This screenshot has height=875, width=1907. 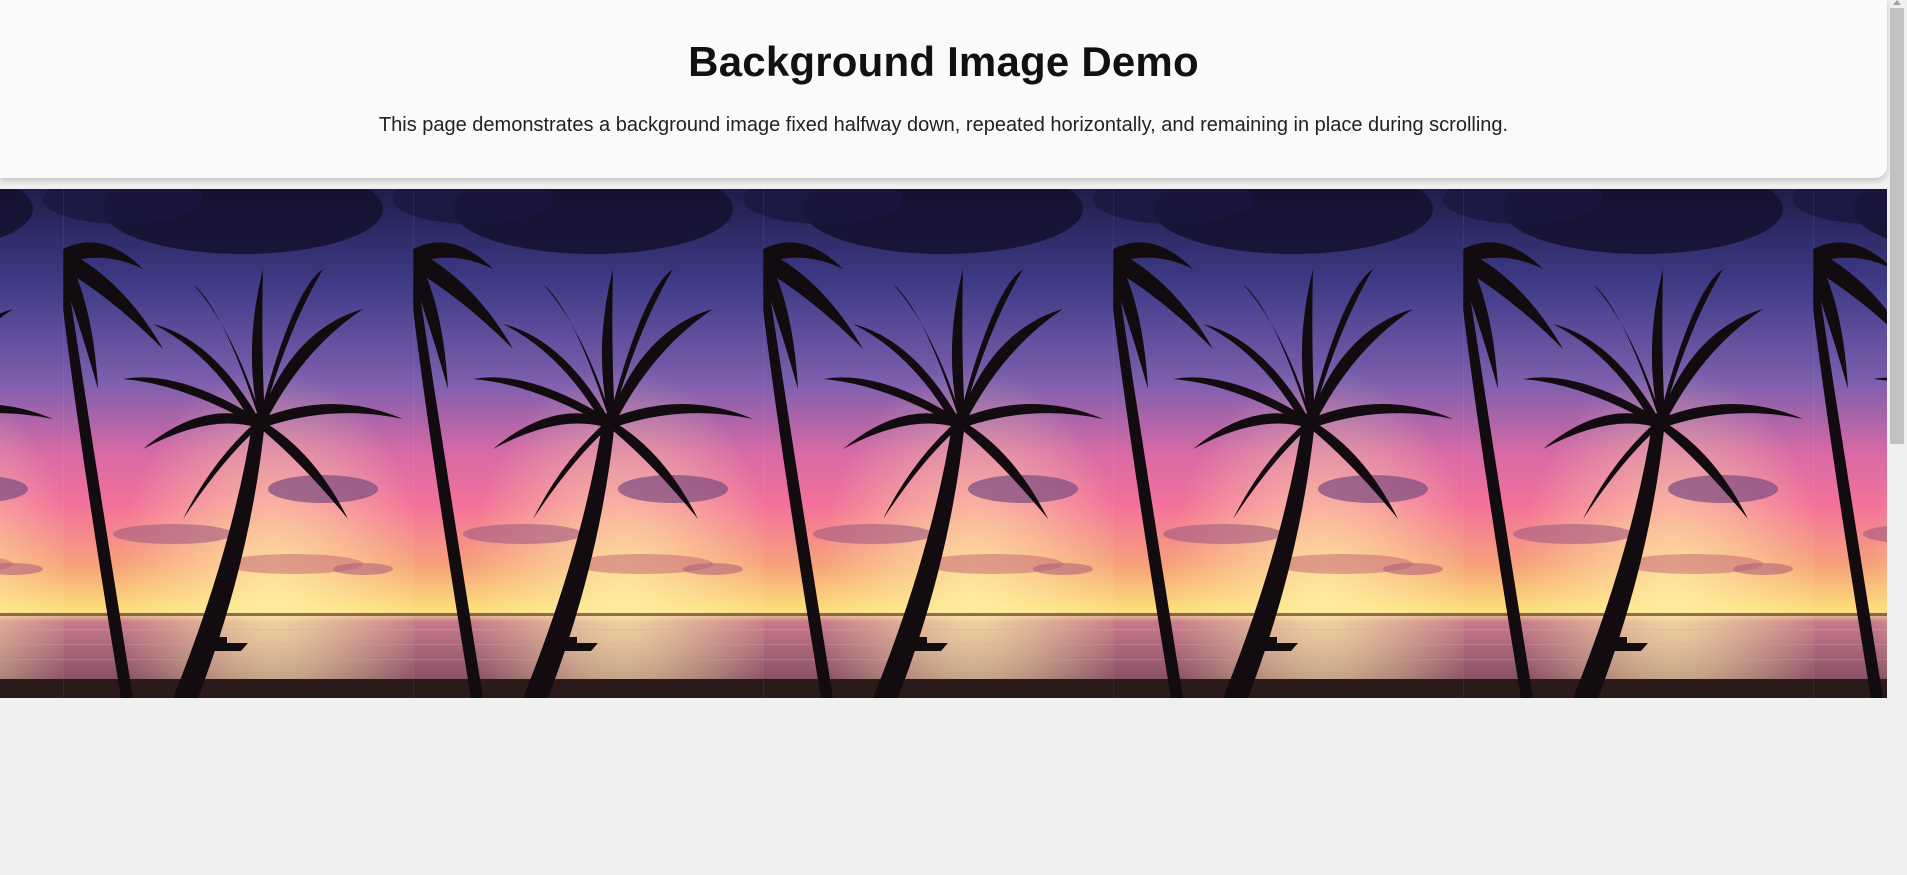 I want to click on scroll-up-arrow-icon, so click(x=1897, y=2).